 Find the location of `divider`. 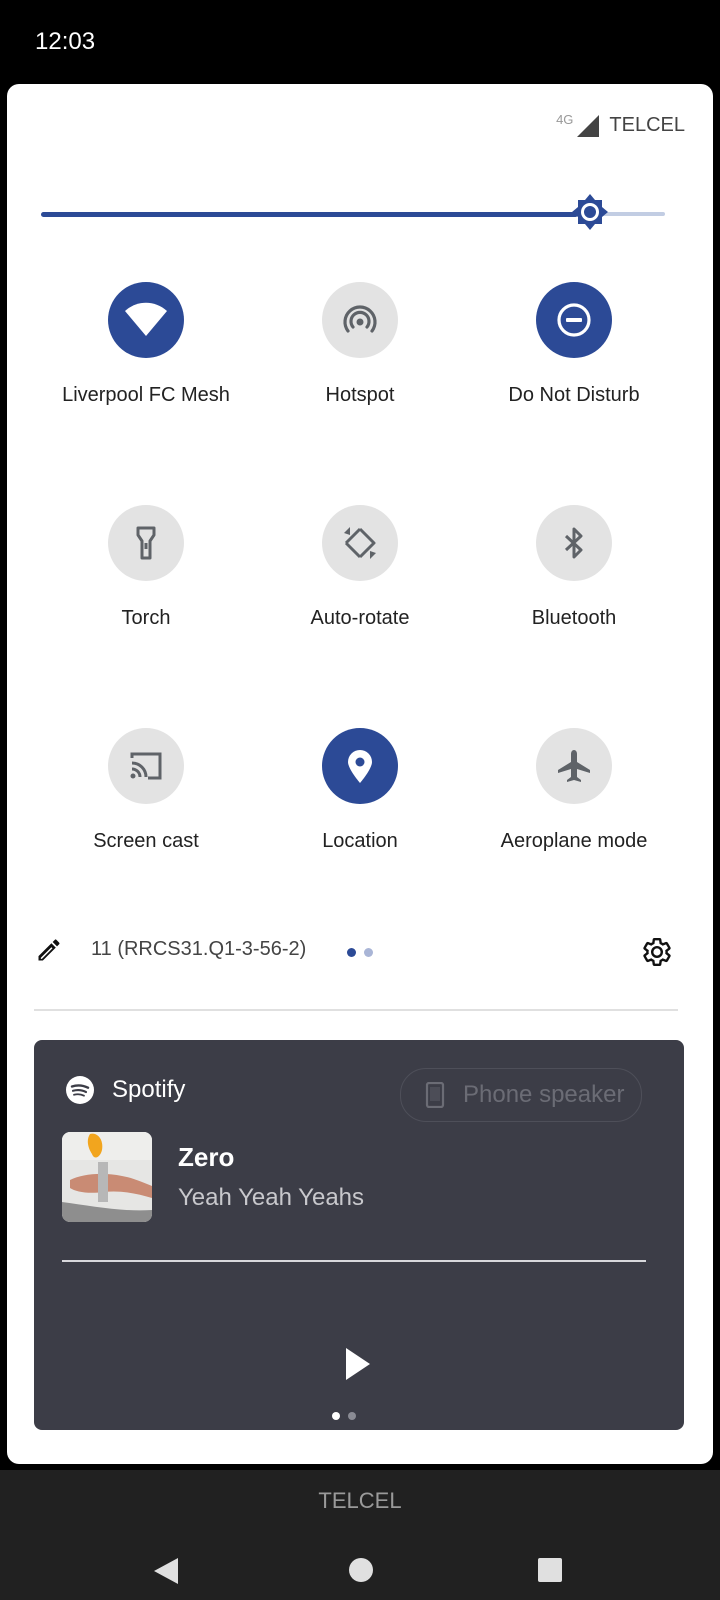

divider is located at coordinates (356, 1010).